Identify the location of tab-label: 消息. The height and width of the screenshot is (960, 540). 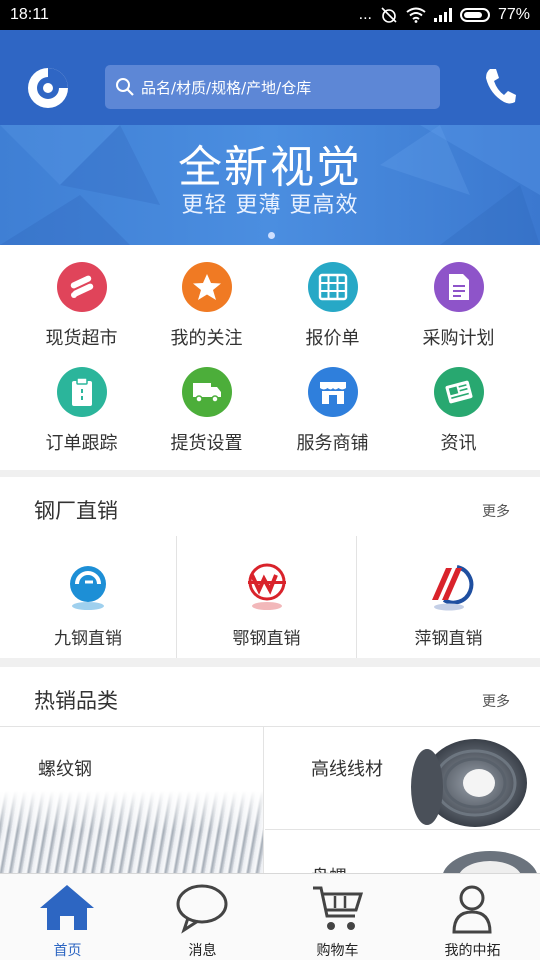
(202, 951).